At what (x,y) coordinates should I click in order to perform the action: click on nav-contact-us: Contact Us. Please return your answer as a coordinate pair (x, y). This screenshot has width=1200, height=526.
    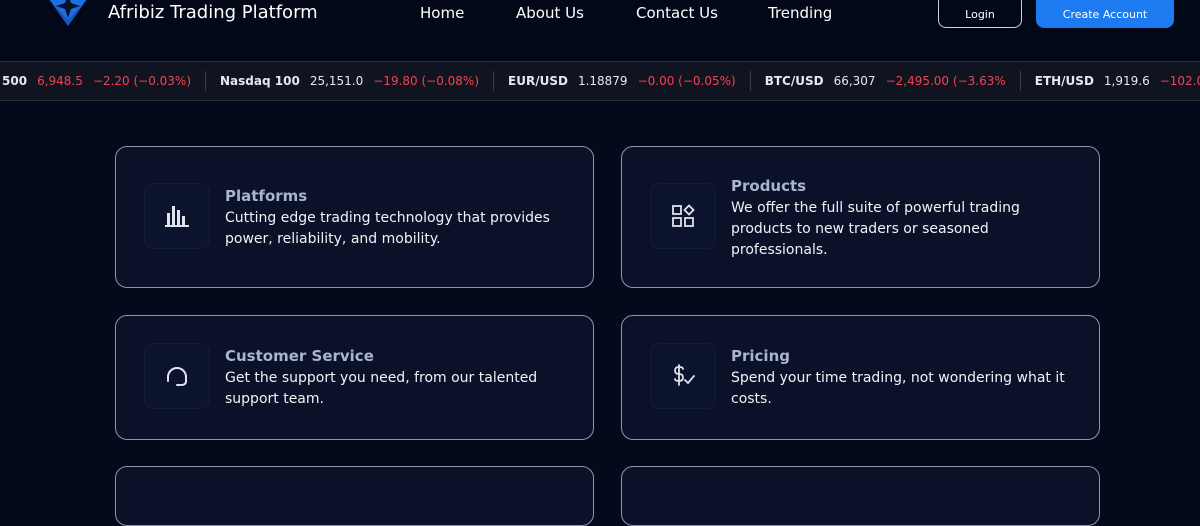
    Looking at the image, I should click on (677, 13).